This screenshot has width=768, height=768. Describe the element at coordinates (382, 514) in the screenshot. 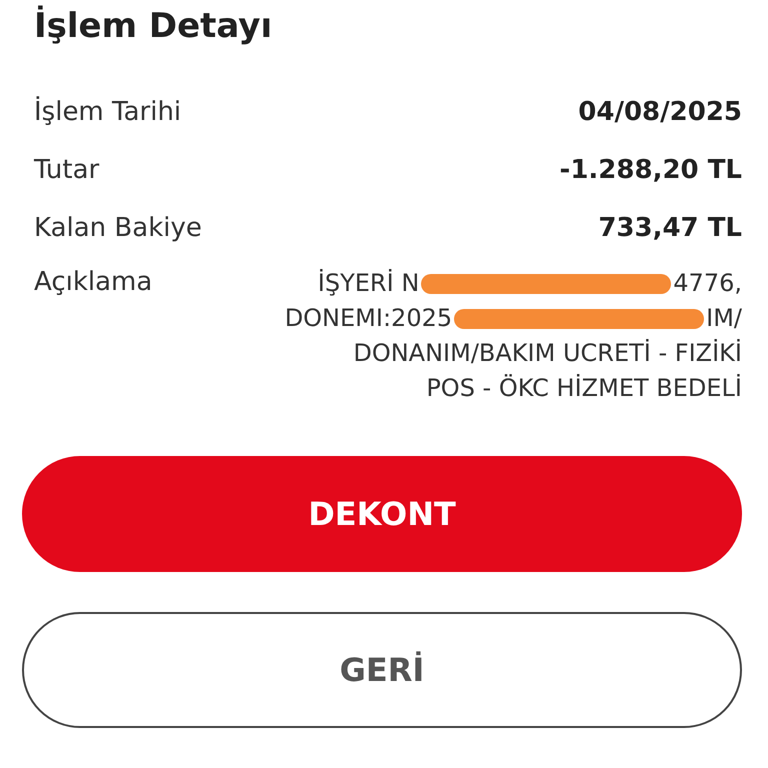

I see `receipt-button: DEKONT` at that location.